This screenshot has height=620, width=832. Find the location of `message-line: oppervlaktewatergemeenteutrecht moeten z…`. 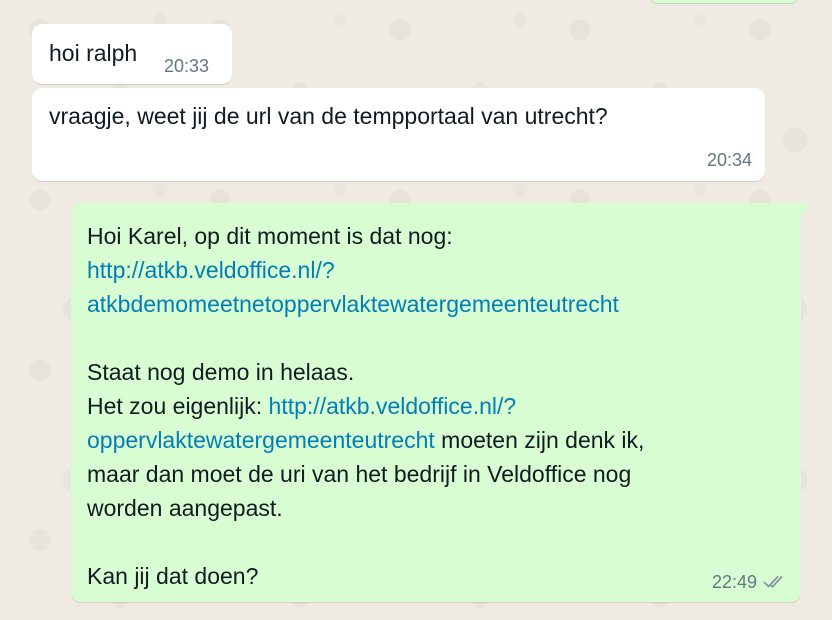

message-line: oppervlaktewatergemeenteutrecht moeten z… is located at coordinates (437, 440).